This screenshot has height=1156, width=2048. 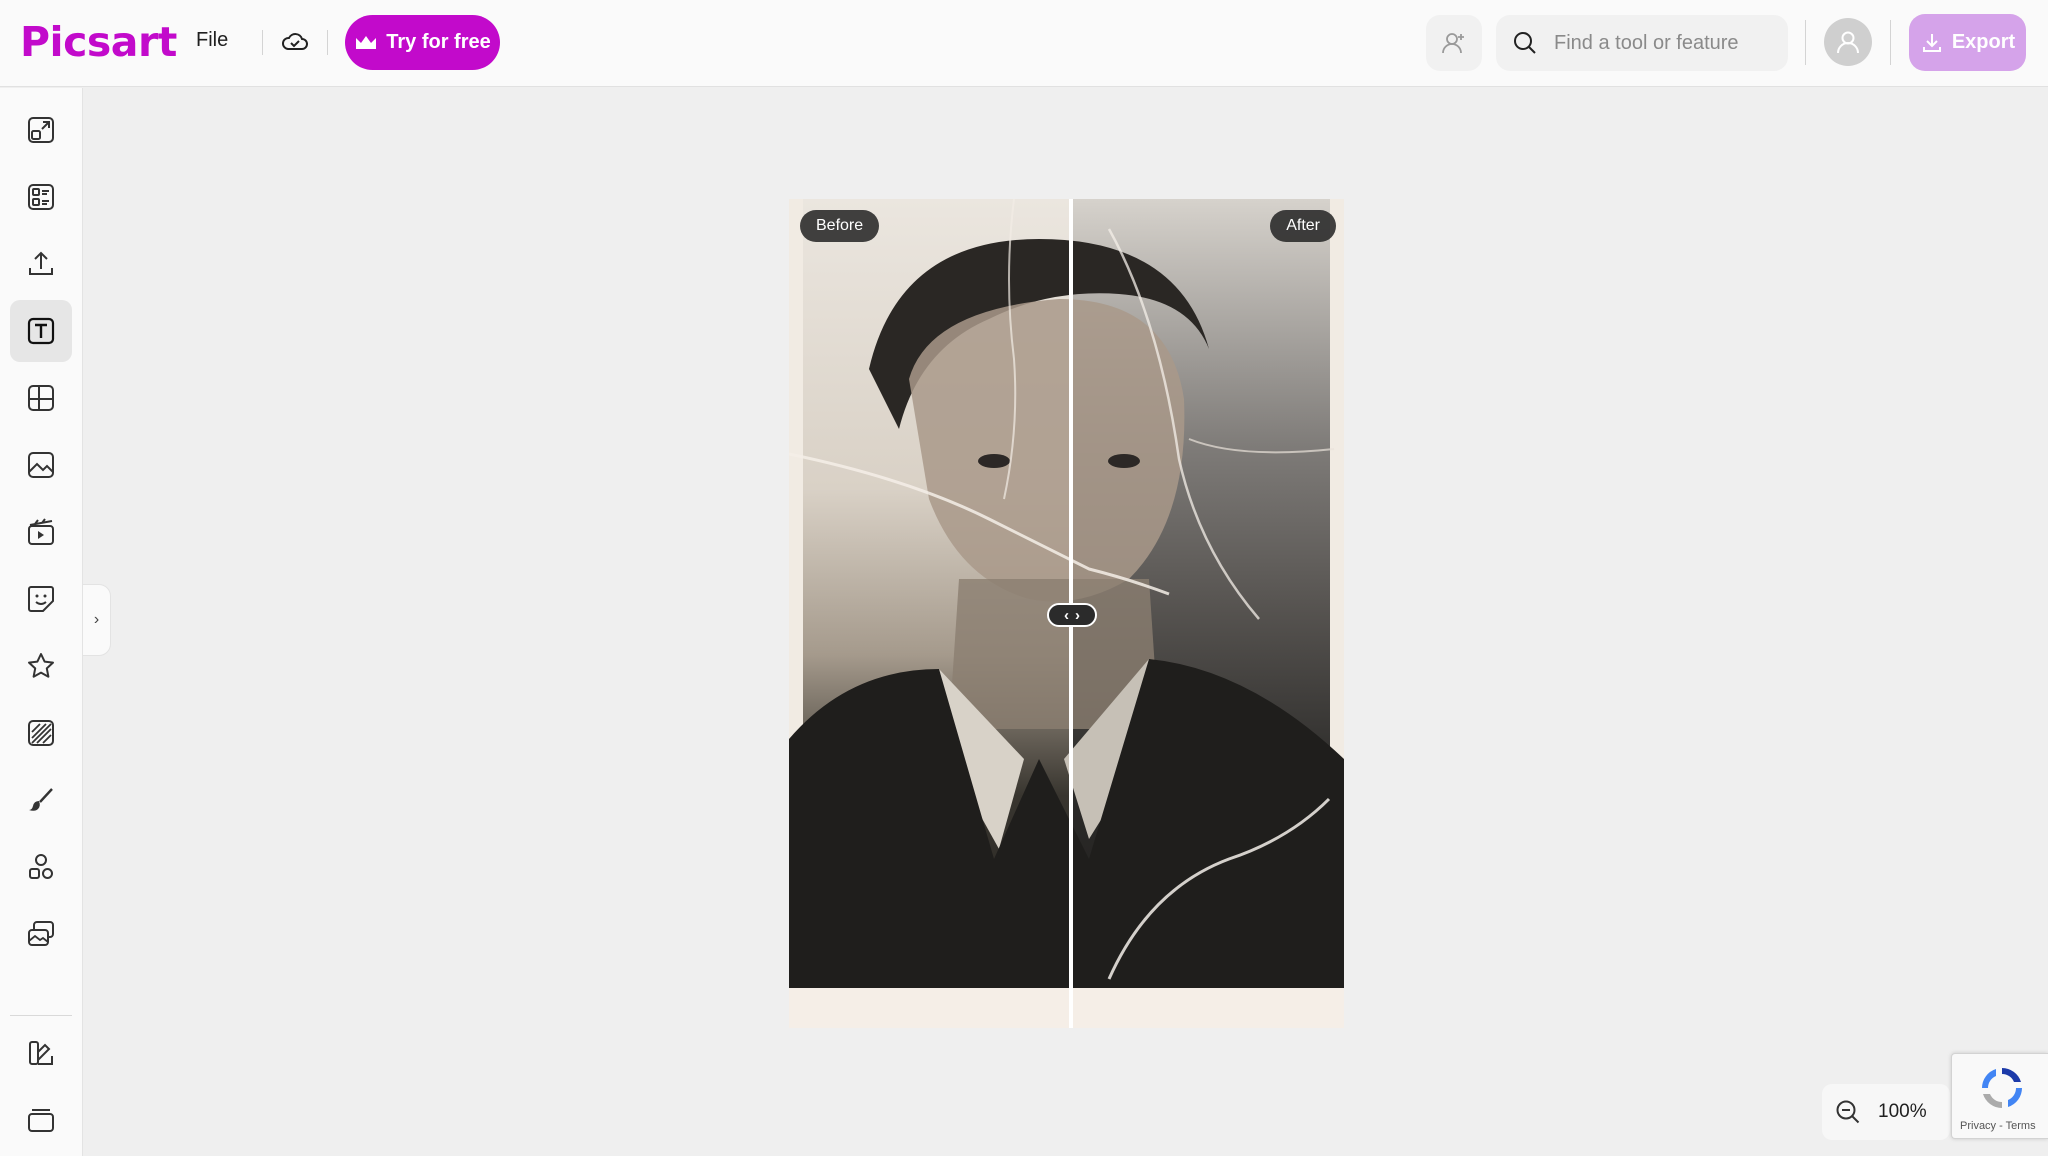 I want to click on sidebar-item-layout, so click(x=41, y=398).